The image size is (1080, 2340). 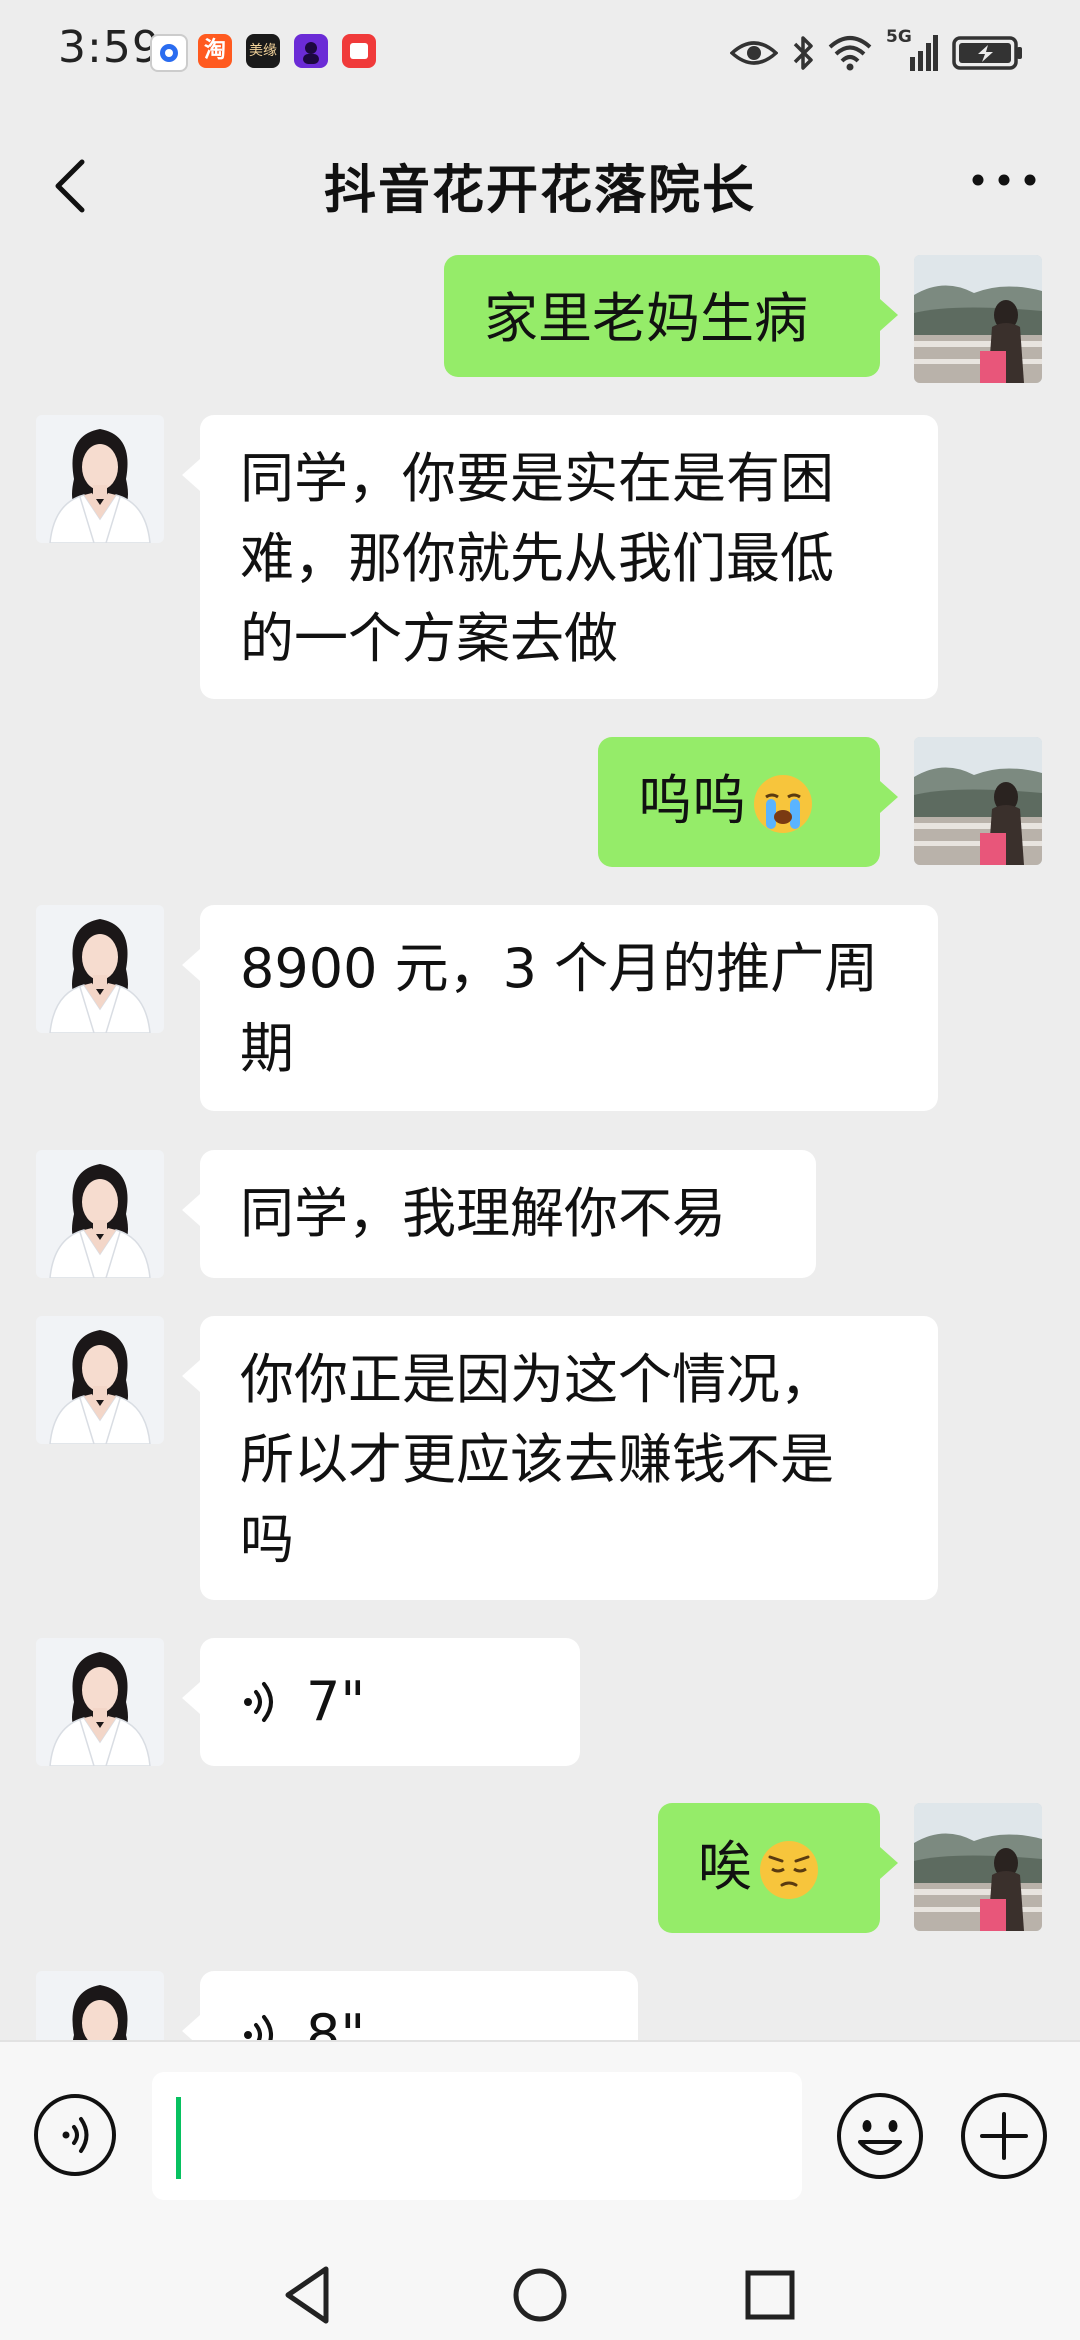 I want to click on message-bubble: 你你正是因为这个情况， 所以才更应该去赚钱不是 吗, so click(x=560, y=1458).